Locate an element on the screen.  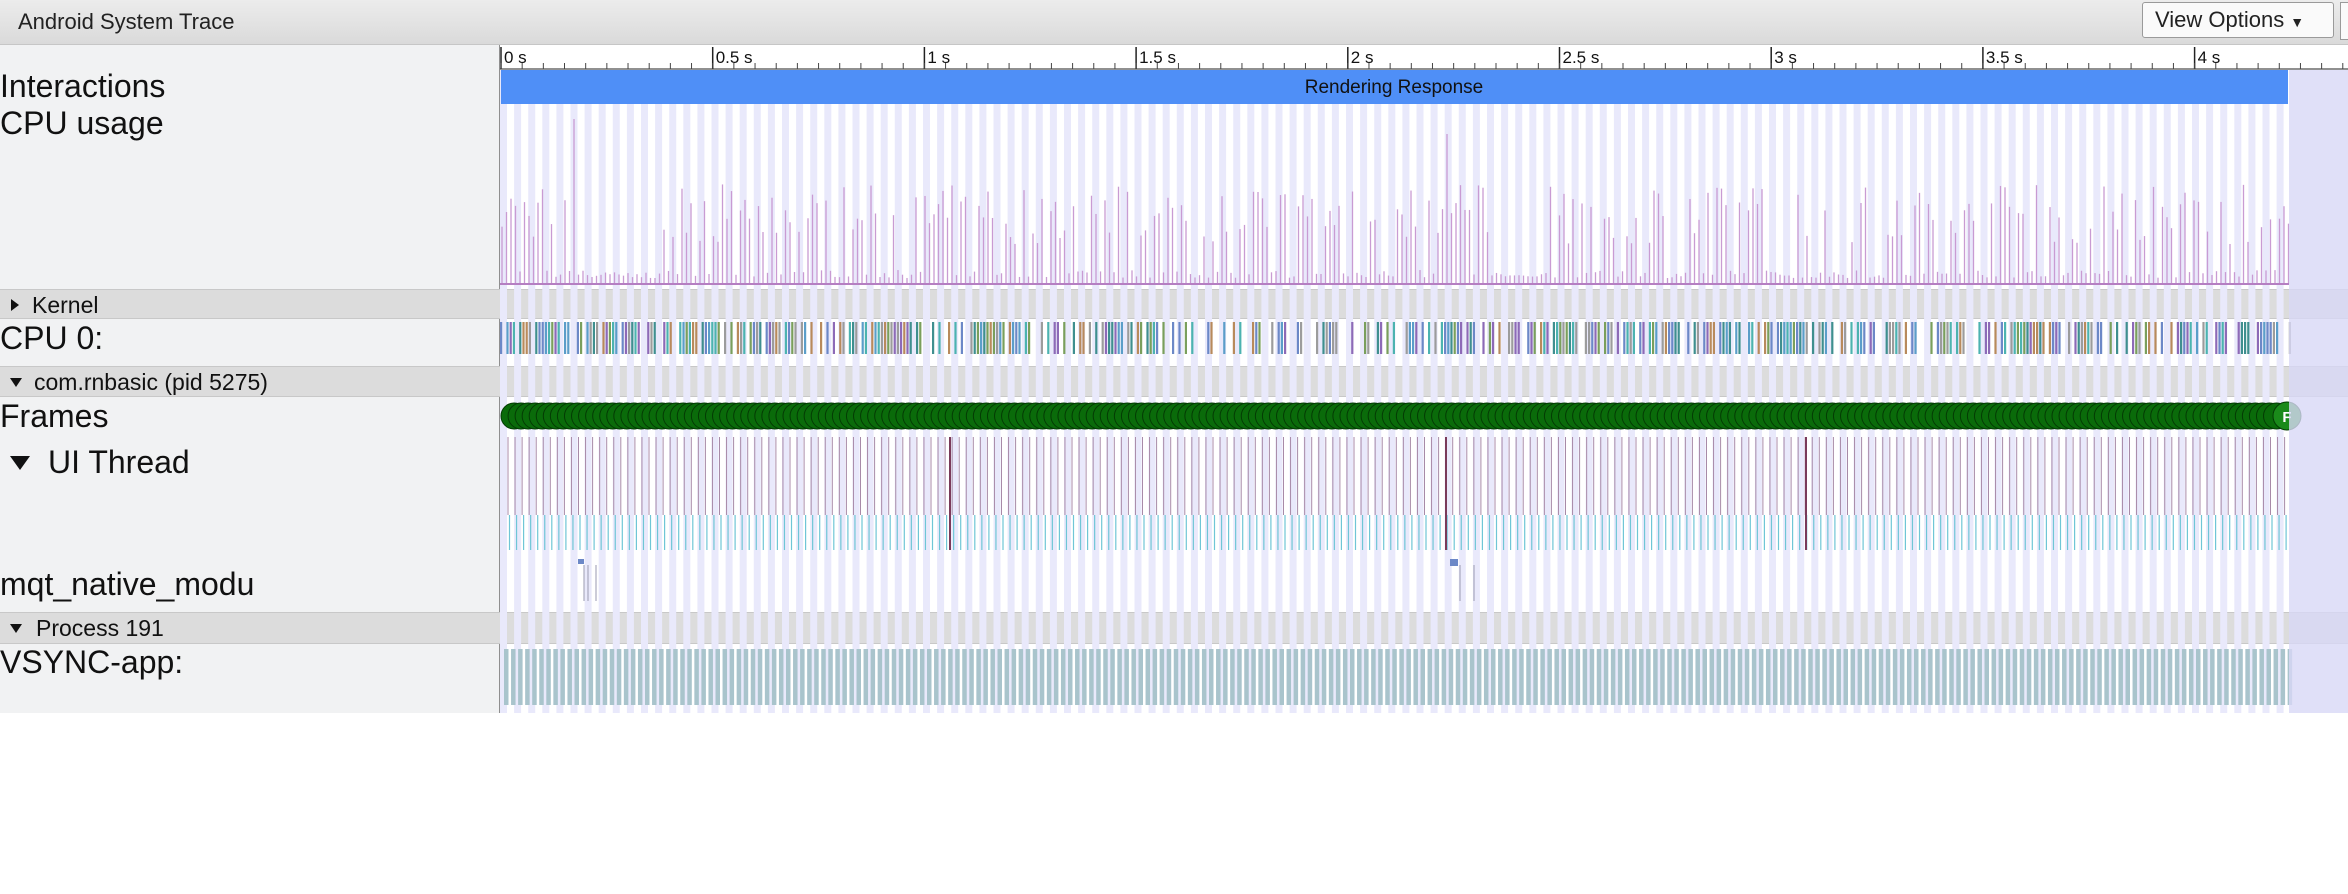
track-label-vsync: VSYNC-app: is located at coordinates (92, 662).